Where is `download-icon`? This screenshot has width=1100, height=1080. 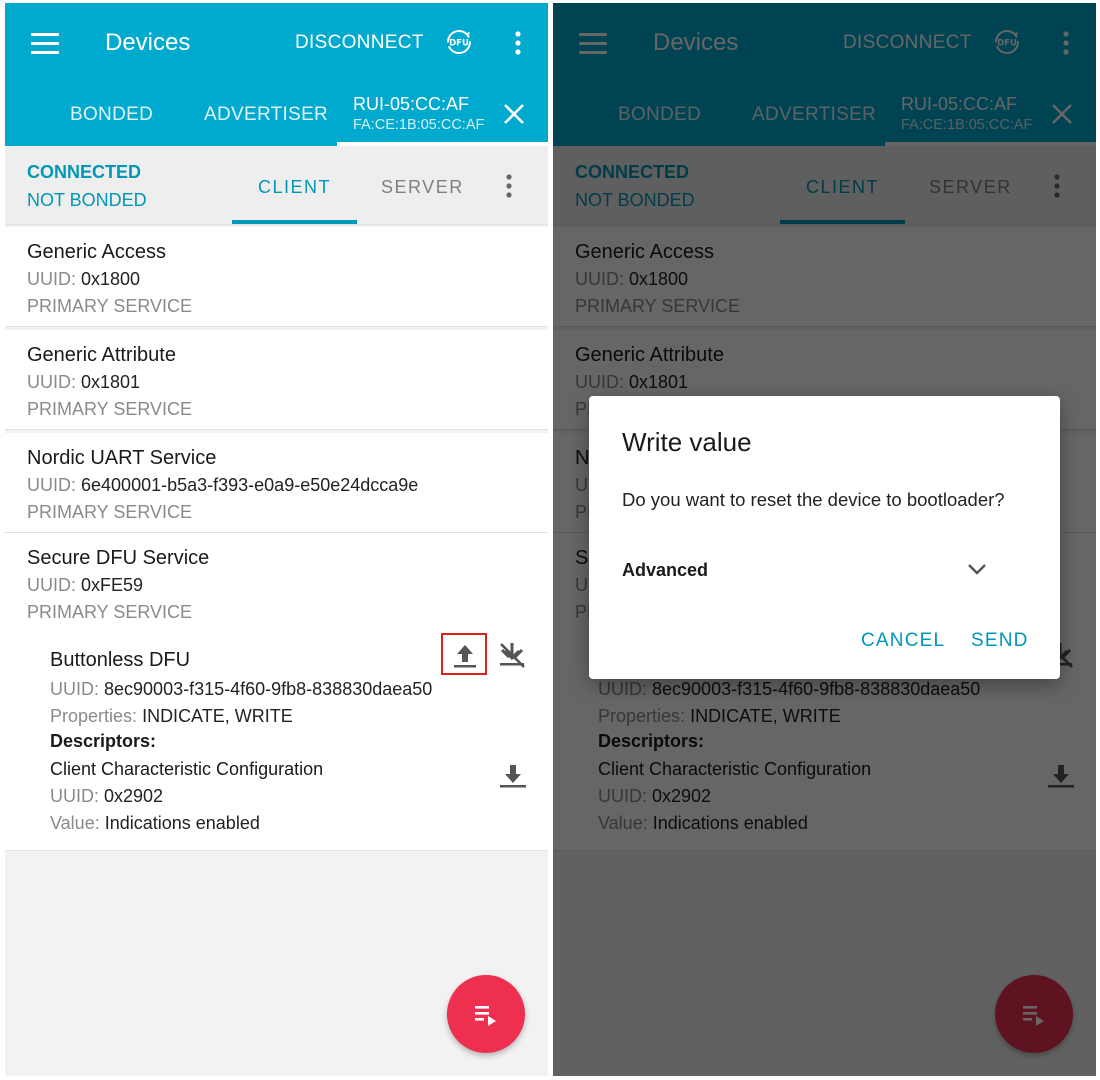 download-icon is located at coordinates (513, 775).